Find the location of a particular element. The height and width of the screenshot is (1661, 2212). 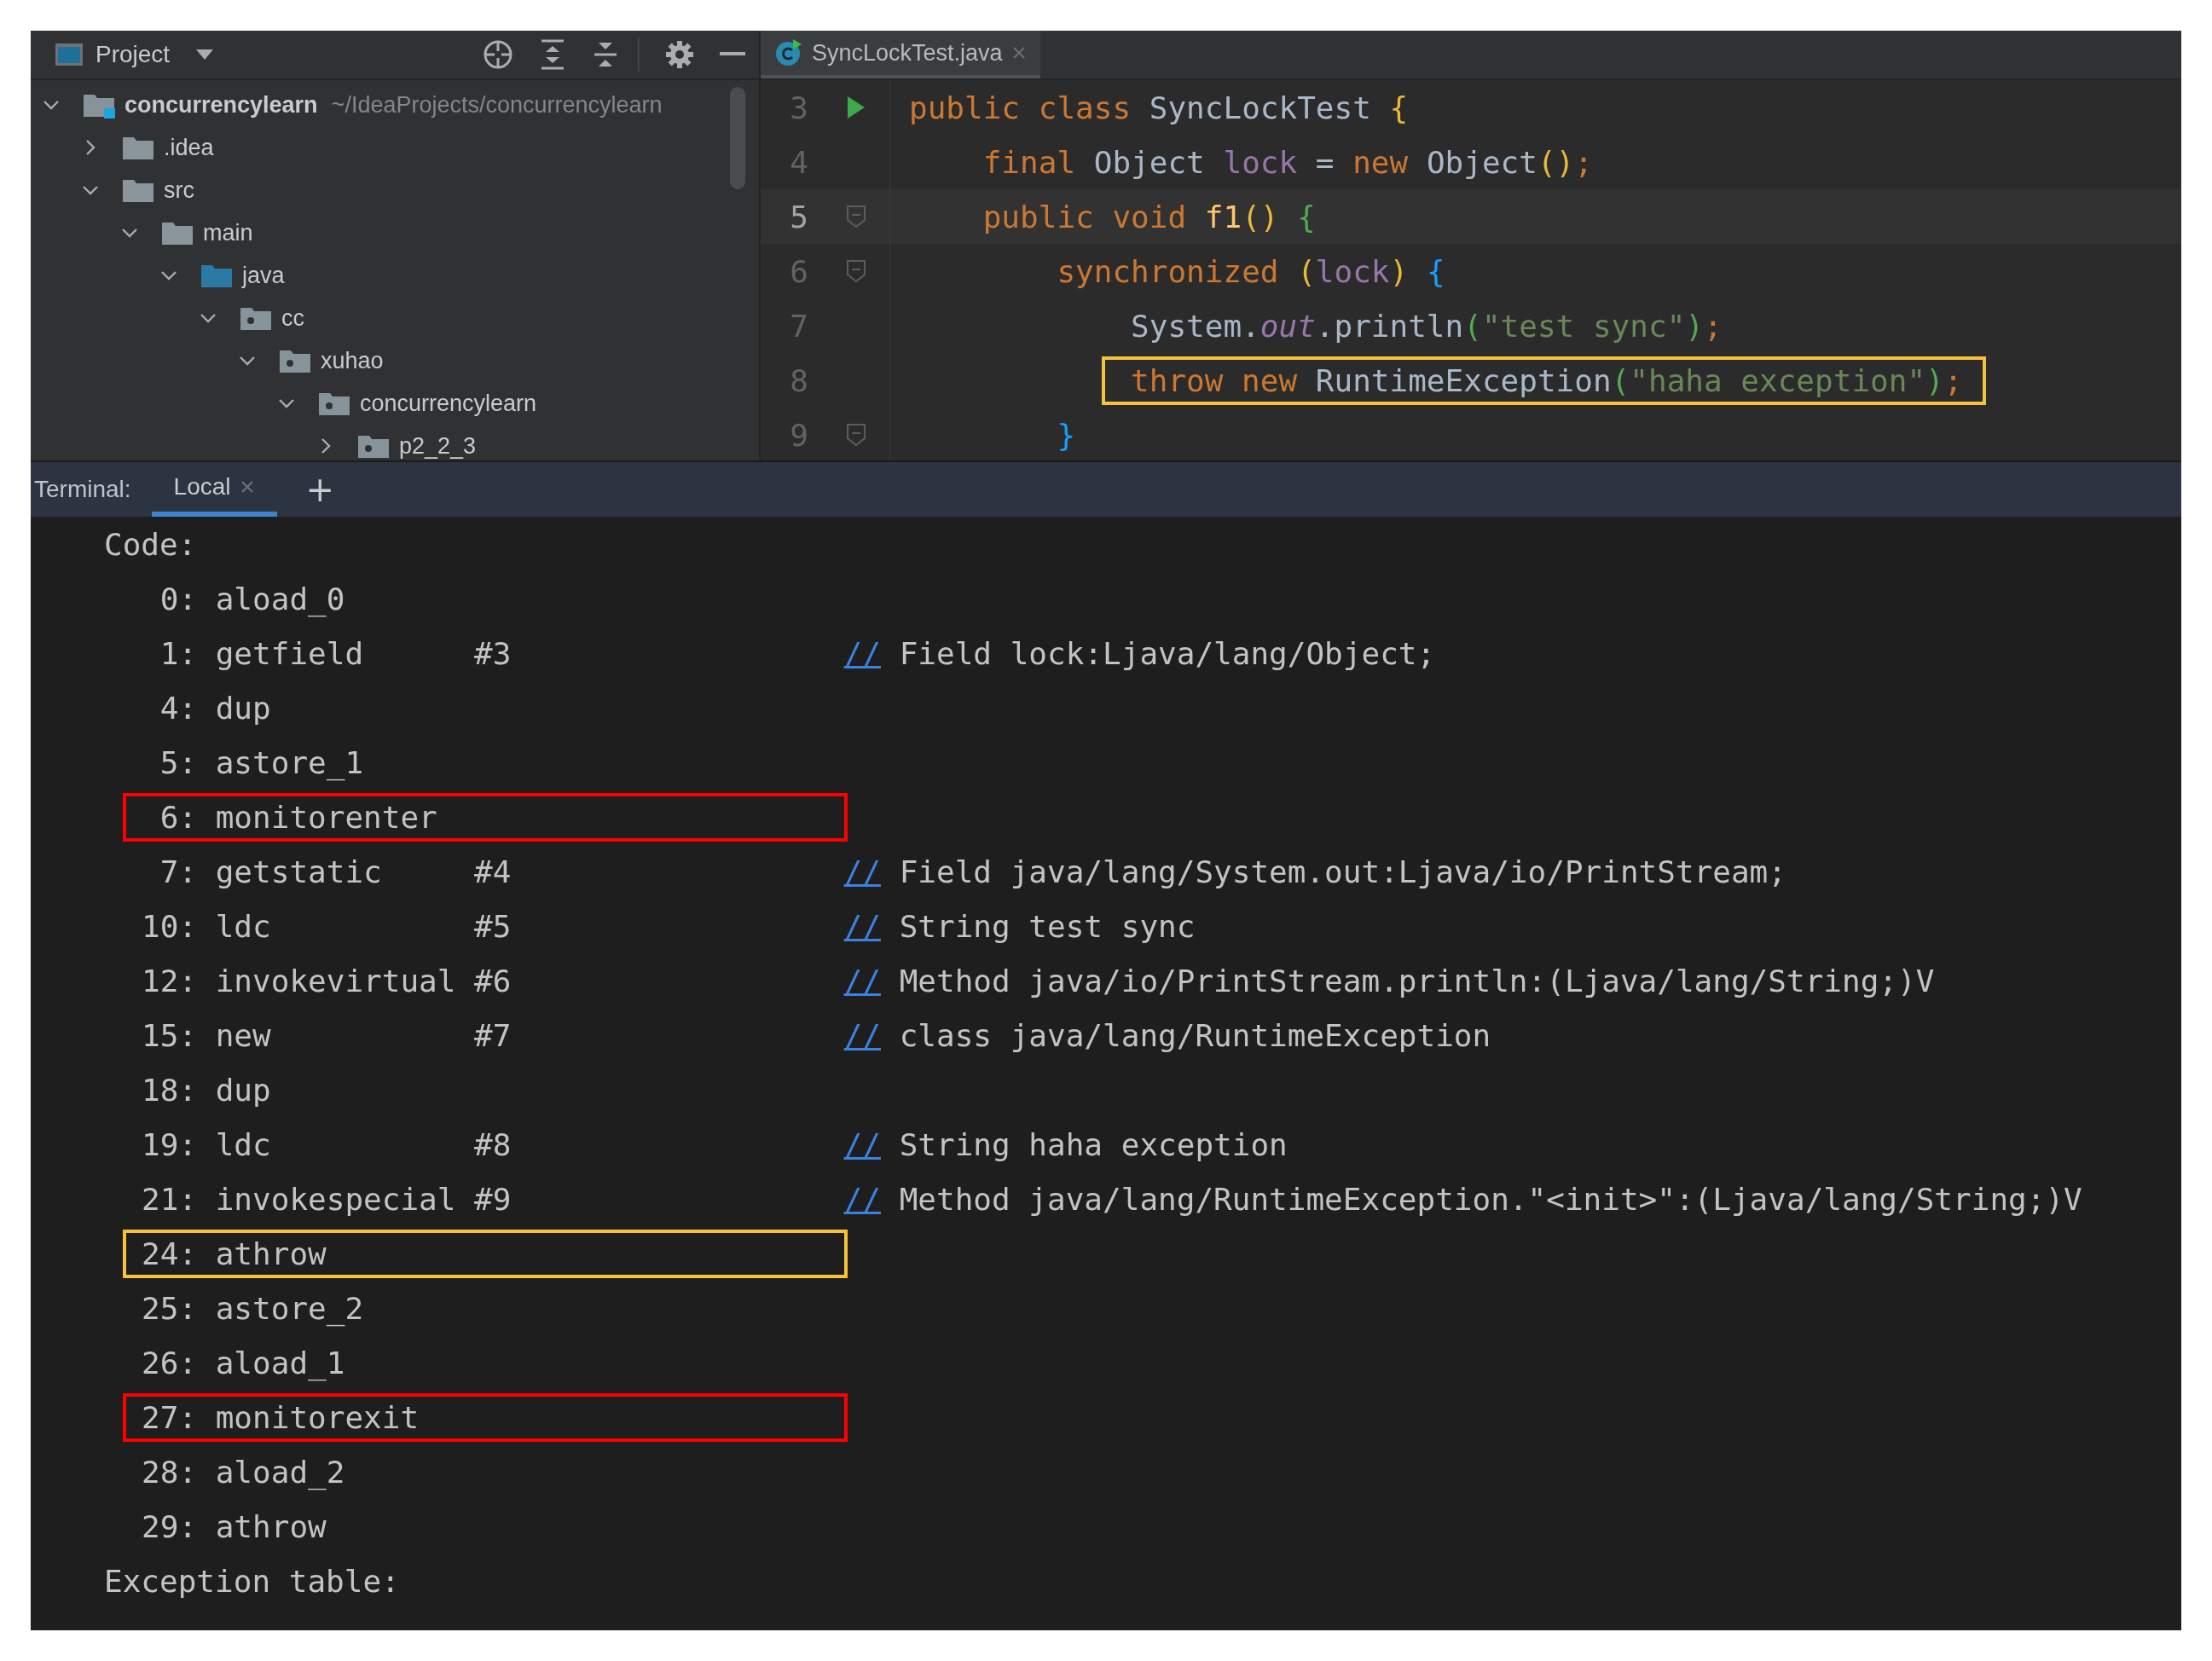

tree-item: main is located at coordinates (228, 232).